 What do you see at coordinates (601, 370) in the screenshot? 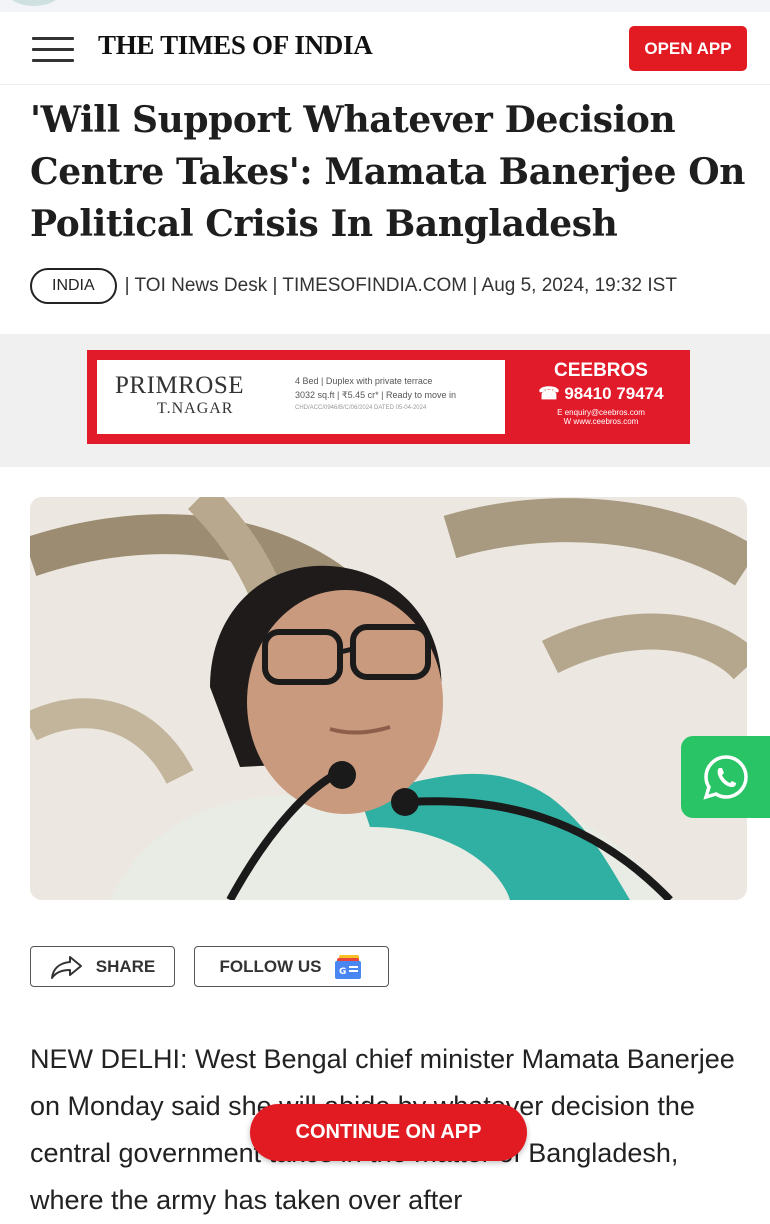
I see `ad-advertiser: CEEBROS` at bounding box center [601, 370].